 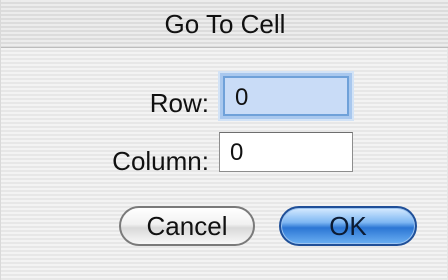 What do you see at coordinates (348, 226) in the screenshot?
I see `ok-button: OK` at bounding box center [348, 226].